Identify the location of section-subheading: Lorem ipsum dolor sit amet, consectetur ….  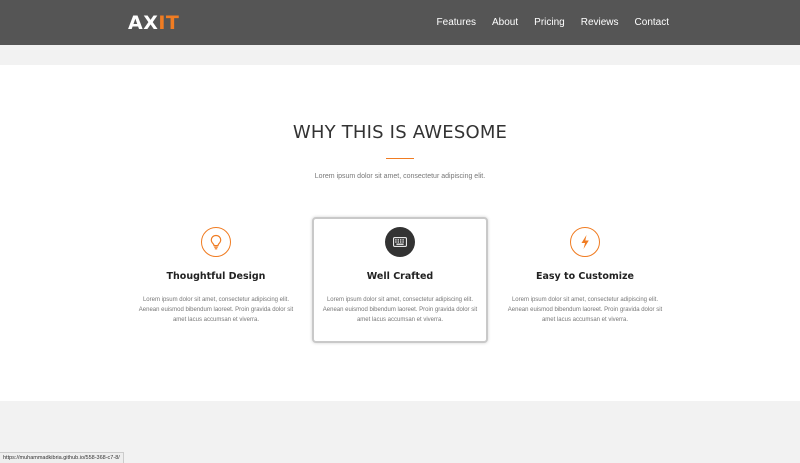
(400, 176).